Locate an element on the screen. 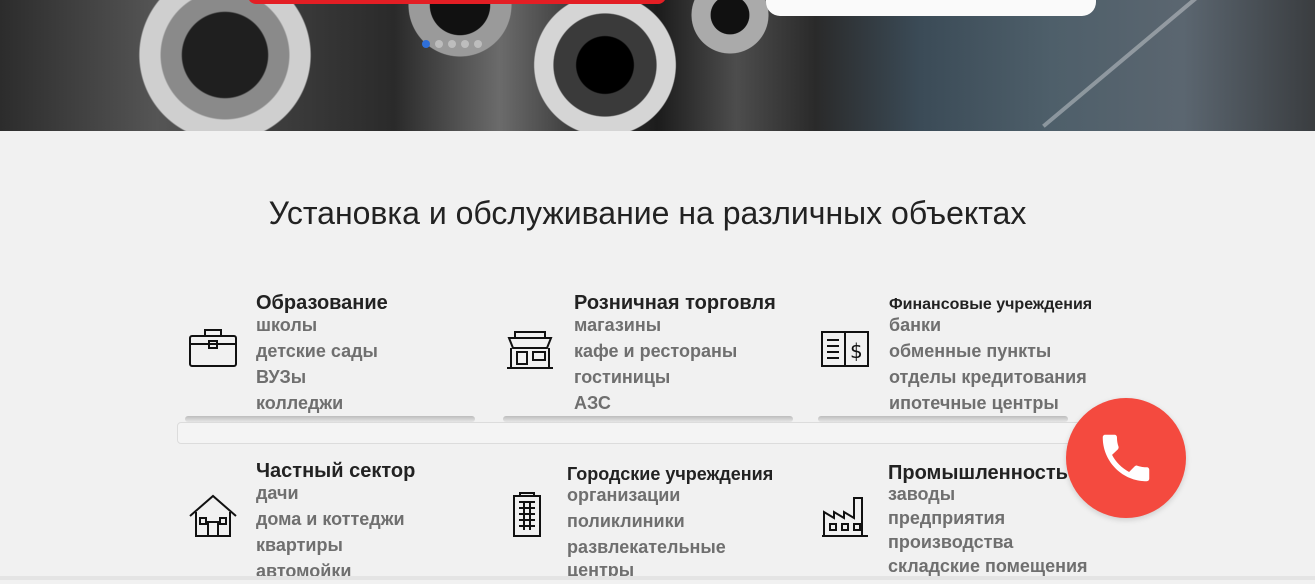 The image size is (1315, 584). list-item: АЗС is located at coordinates (592, 403).